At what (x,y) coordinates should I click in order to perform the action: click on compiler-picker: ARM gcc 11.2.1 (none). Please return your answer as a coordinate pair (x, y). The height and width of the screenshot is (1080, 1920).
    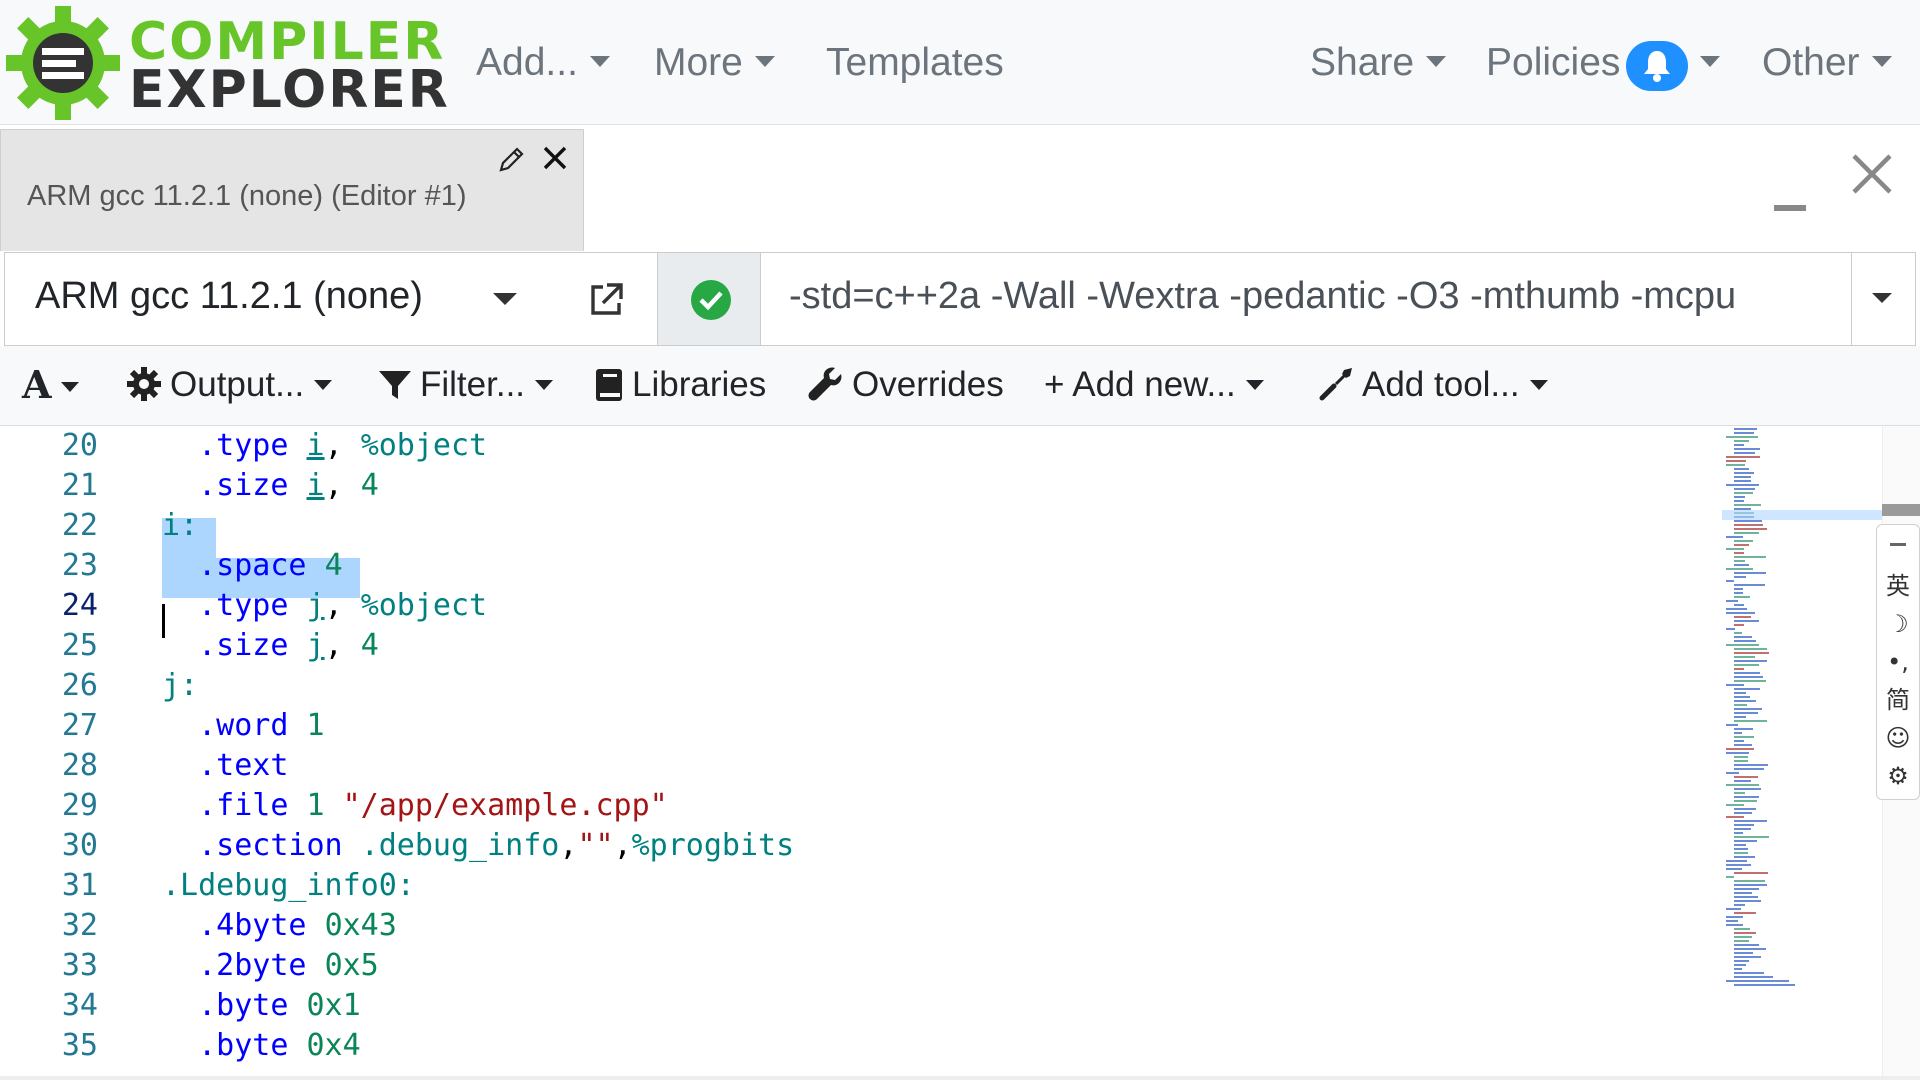
    Looking at the image, I should click on (330, 299).